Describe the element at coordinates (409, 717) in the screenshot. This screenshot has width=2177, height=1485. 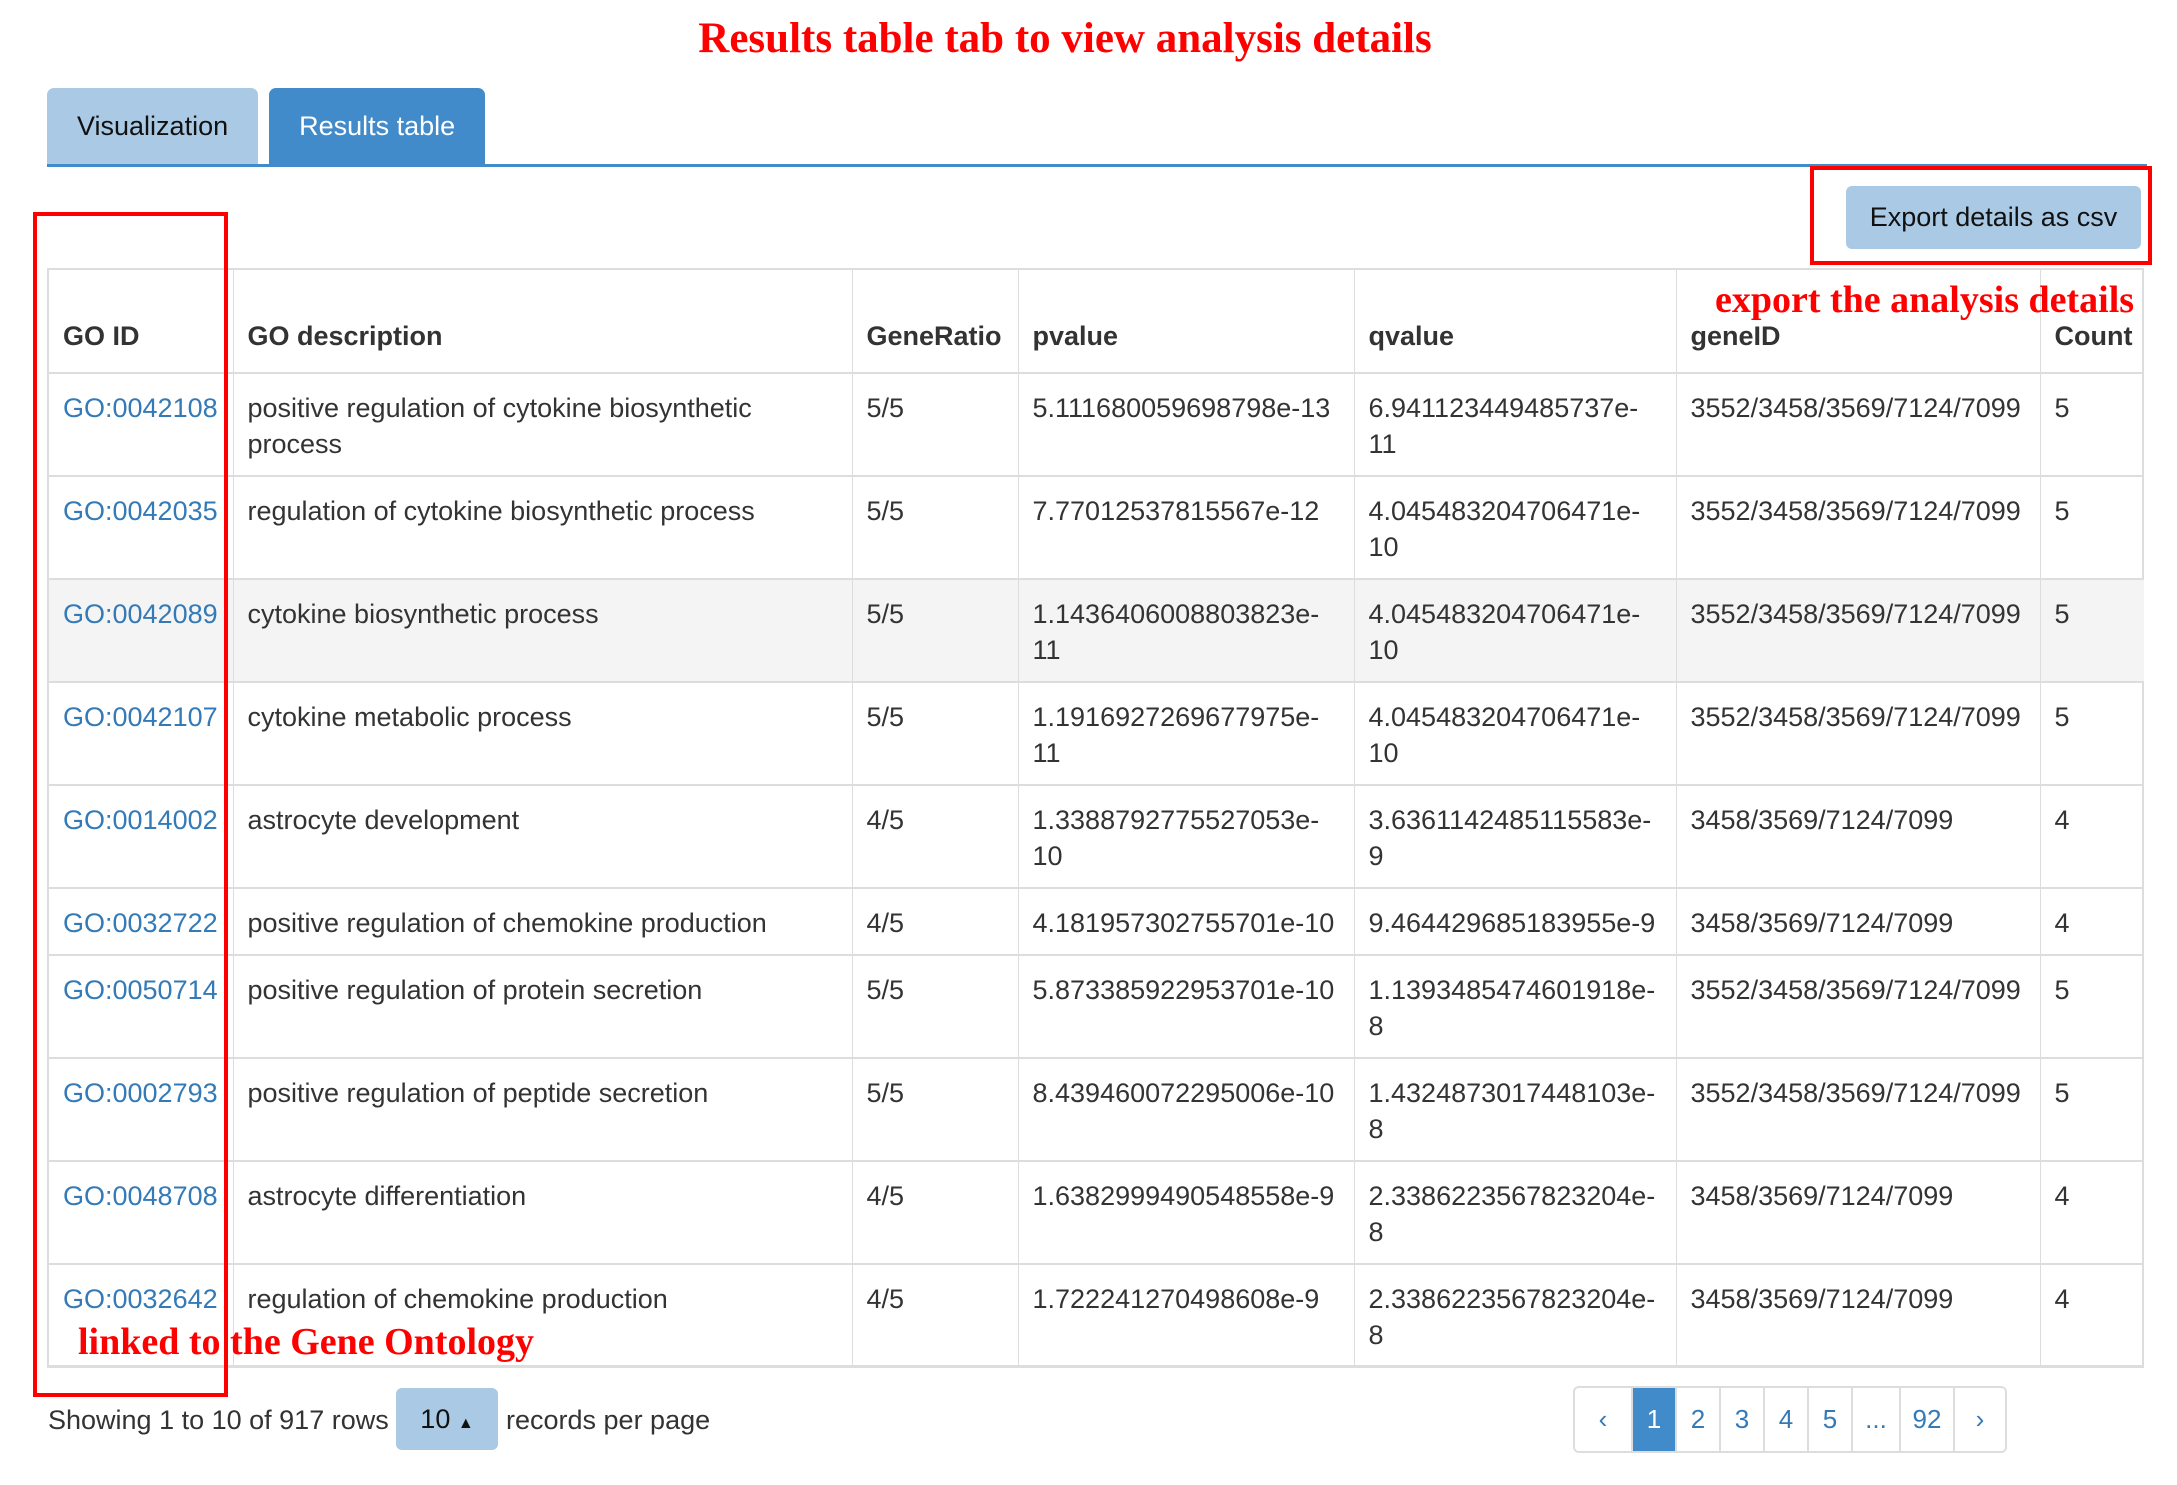
I see `go-description-cell: cytokine metabolic process` at that location.